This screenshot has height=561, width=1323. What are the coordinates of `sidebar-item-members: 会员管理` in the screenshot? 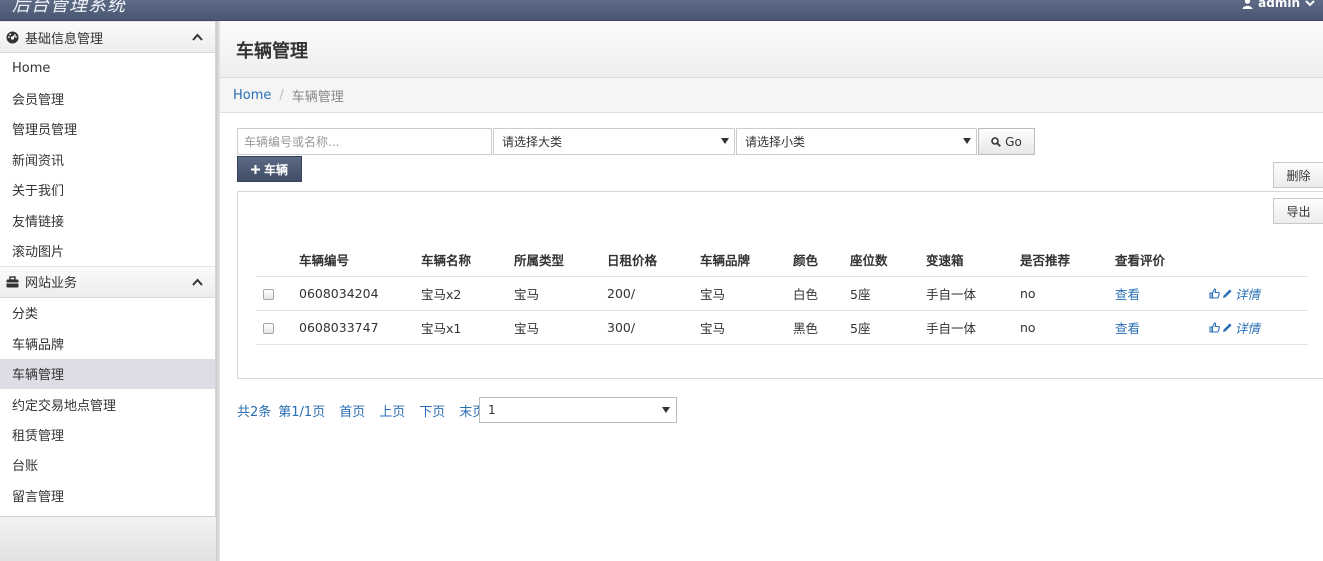 It's located at (107, 98).